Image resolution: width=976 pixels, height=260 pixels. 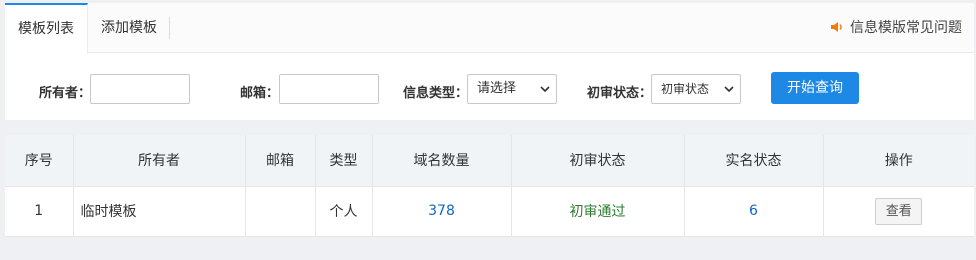 What do you see at coordinates (442, 211) in the screenshot?
I see `cell-domain-count: 378` at bounding box center [442, 211].